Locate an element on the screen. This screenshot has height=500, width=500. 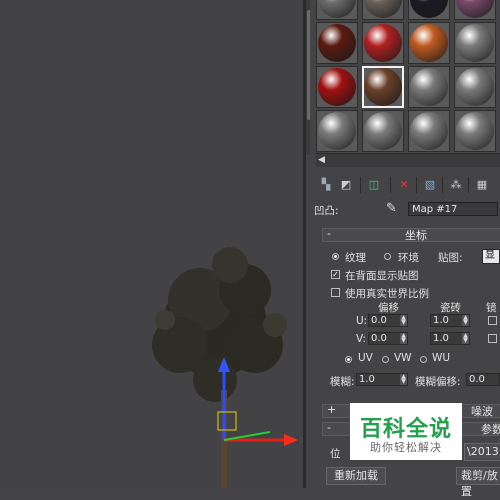
u-offset-spinner: 0.0 ▲ ▼ is located at coordinates (388, 320).